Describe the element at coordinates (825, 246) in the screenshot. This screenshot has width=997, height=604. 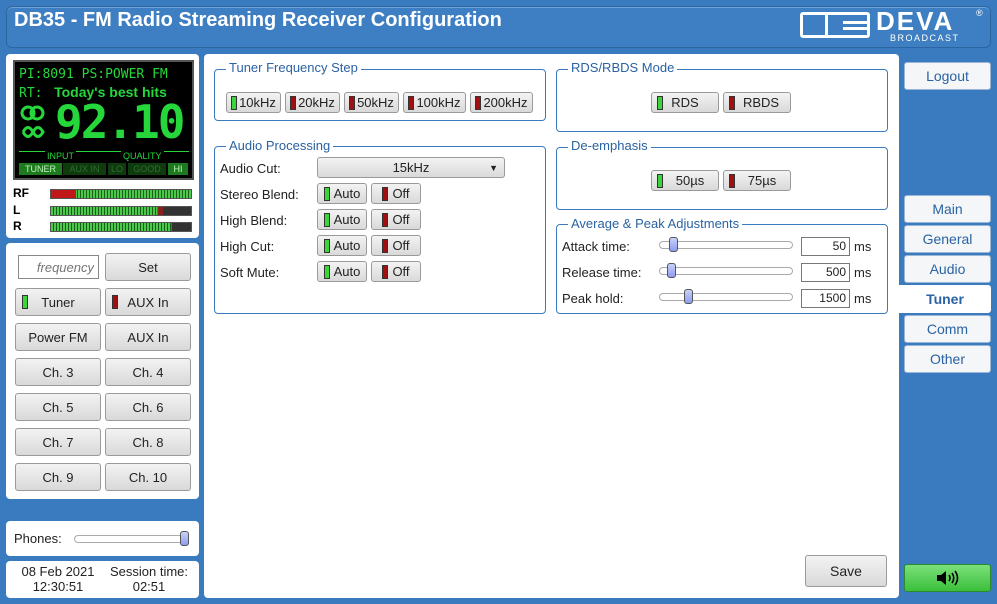
I see `attack-time-field: 50` at that location.